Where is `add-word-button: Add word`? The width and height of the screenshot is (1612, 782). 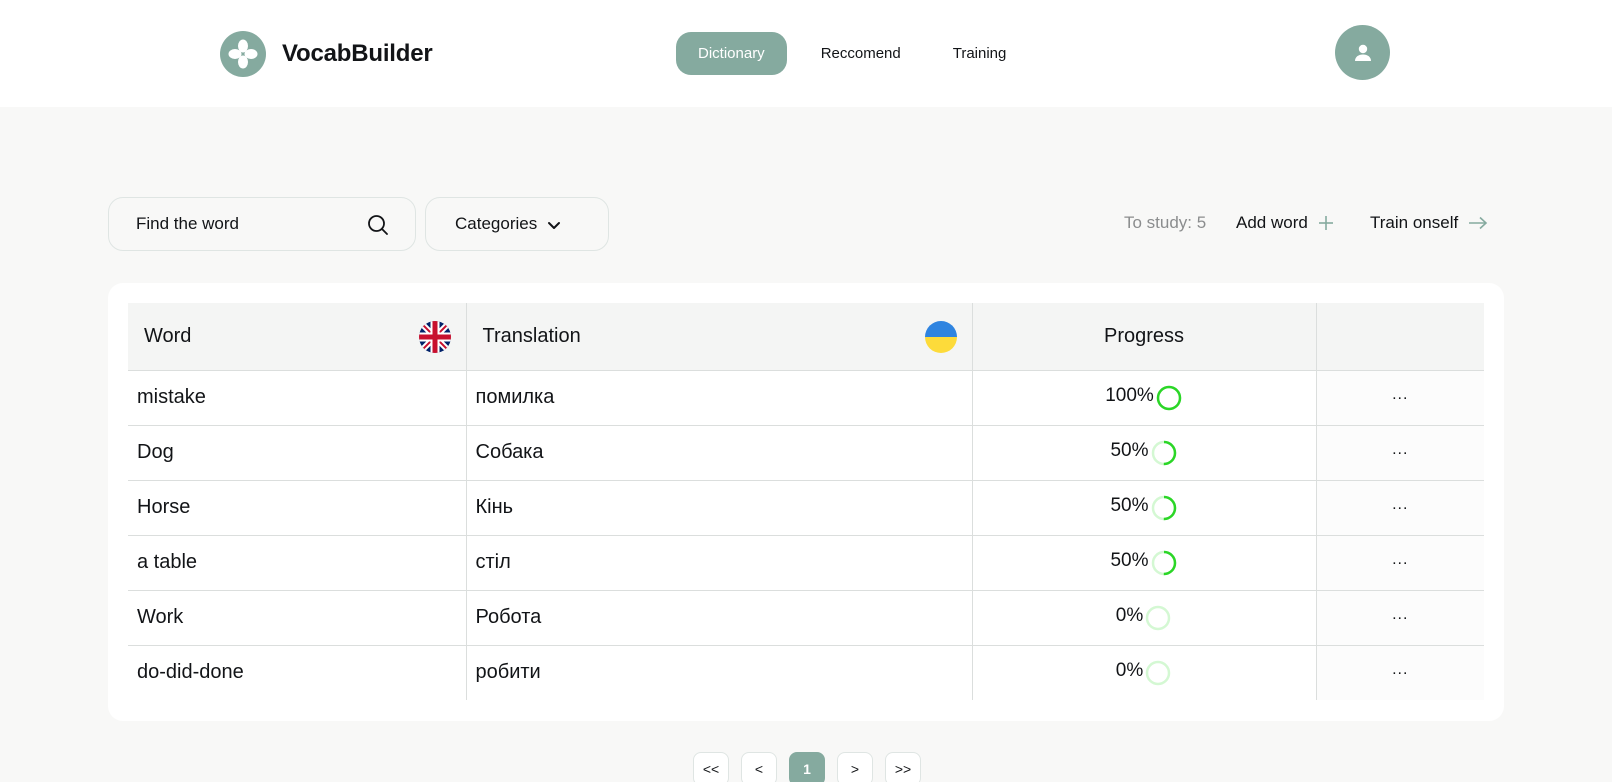
add-word-button: Add word is located at coordinates (1285, 223).